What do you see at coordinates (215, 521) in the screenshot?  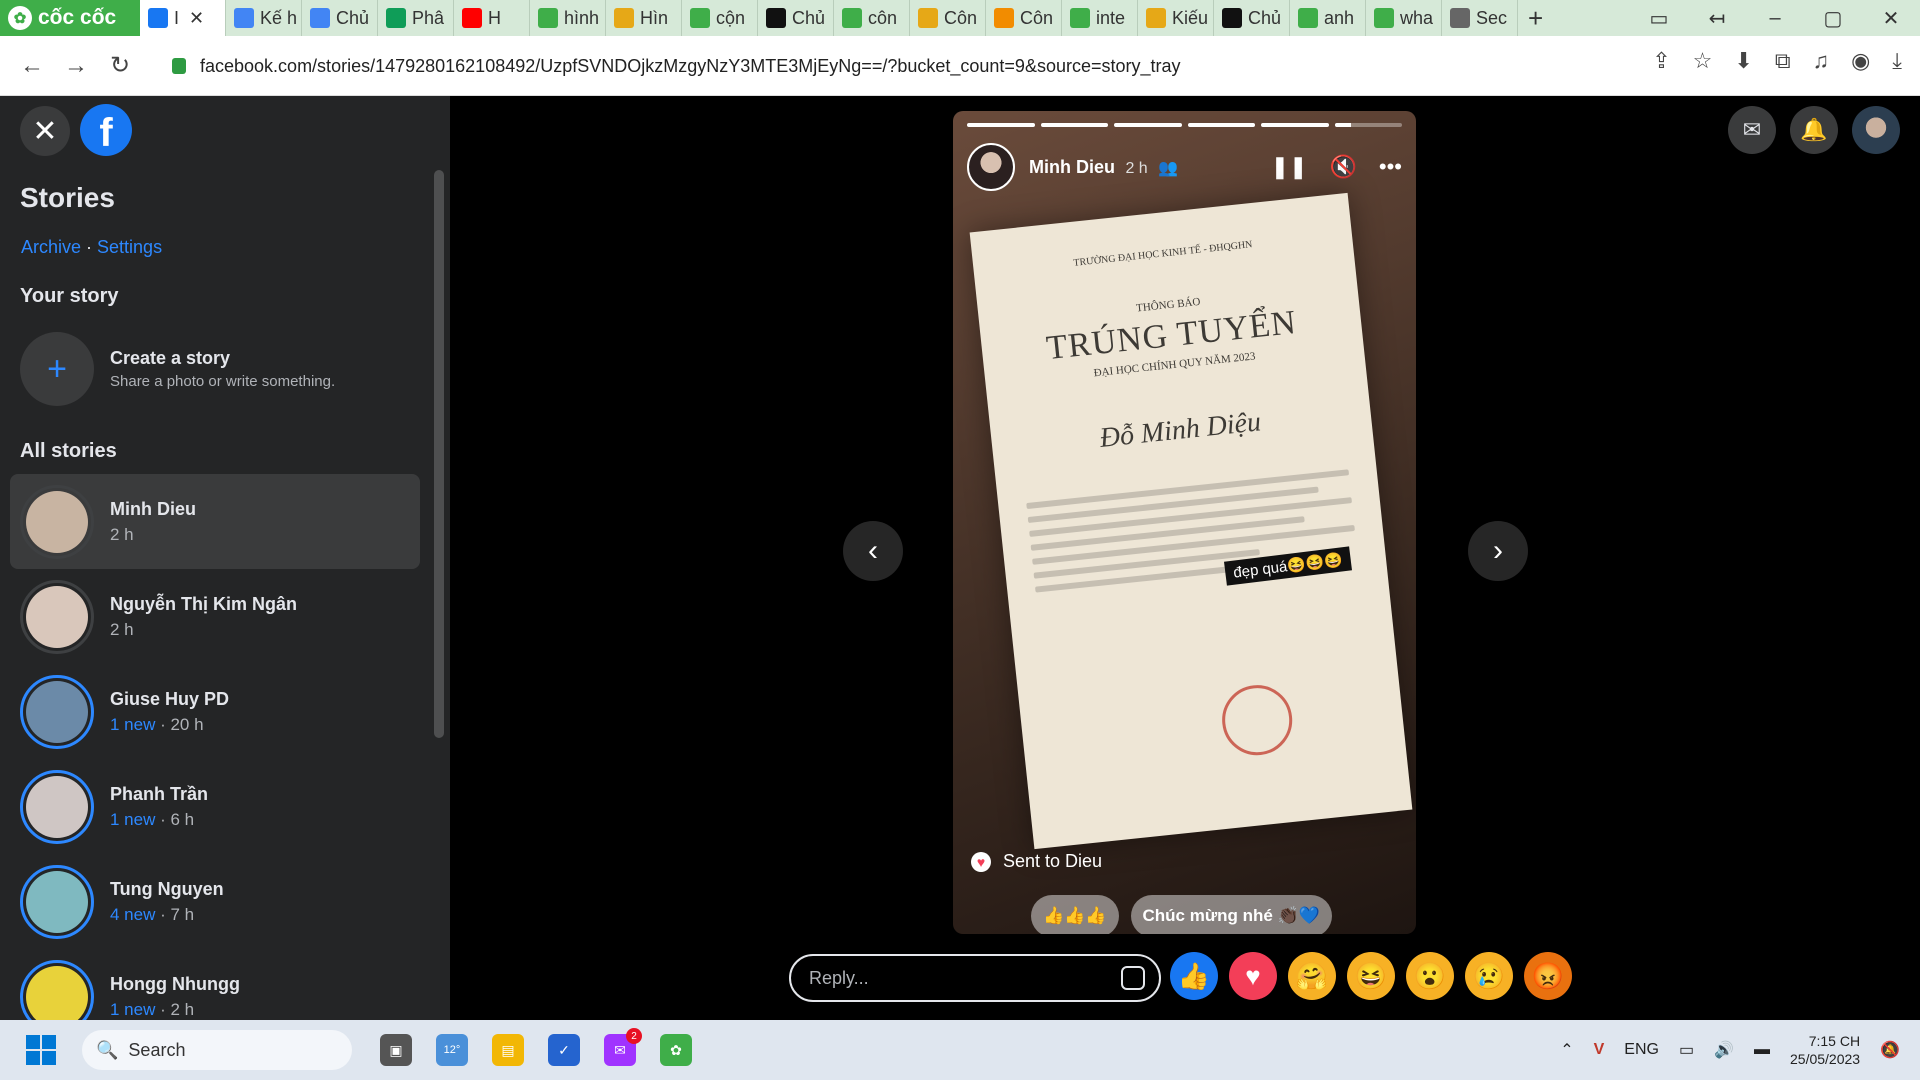 I see `story-list-item: Minh Dieu 2 h` at bounding box center [215, 521].